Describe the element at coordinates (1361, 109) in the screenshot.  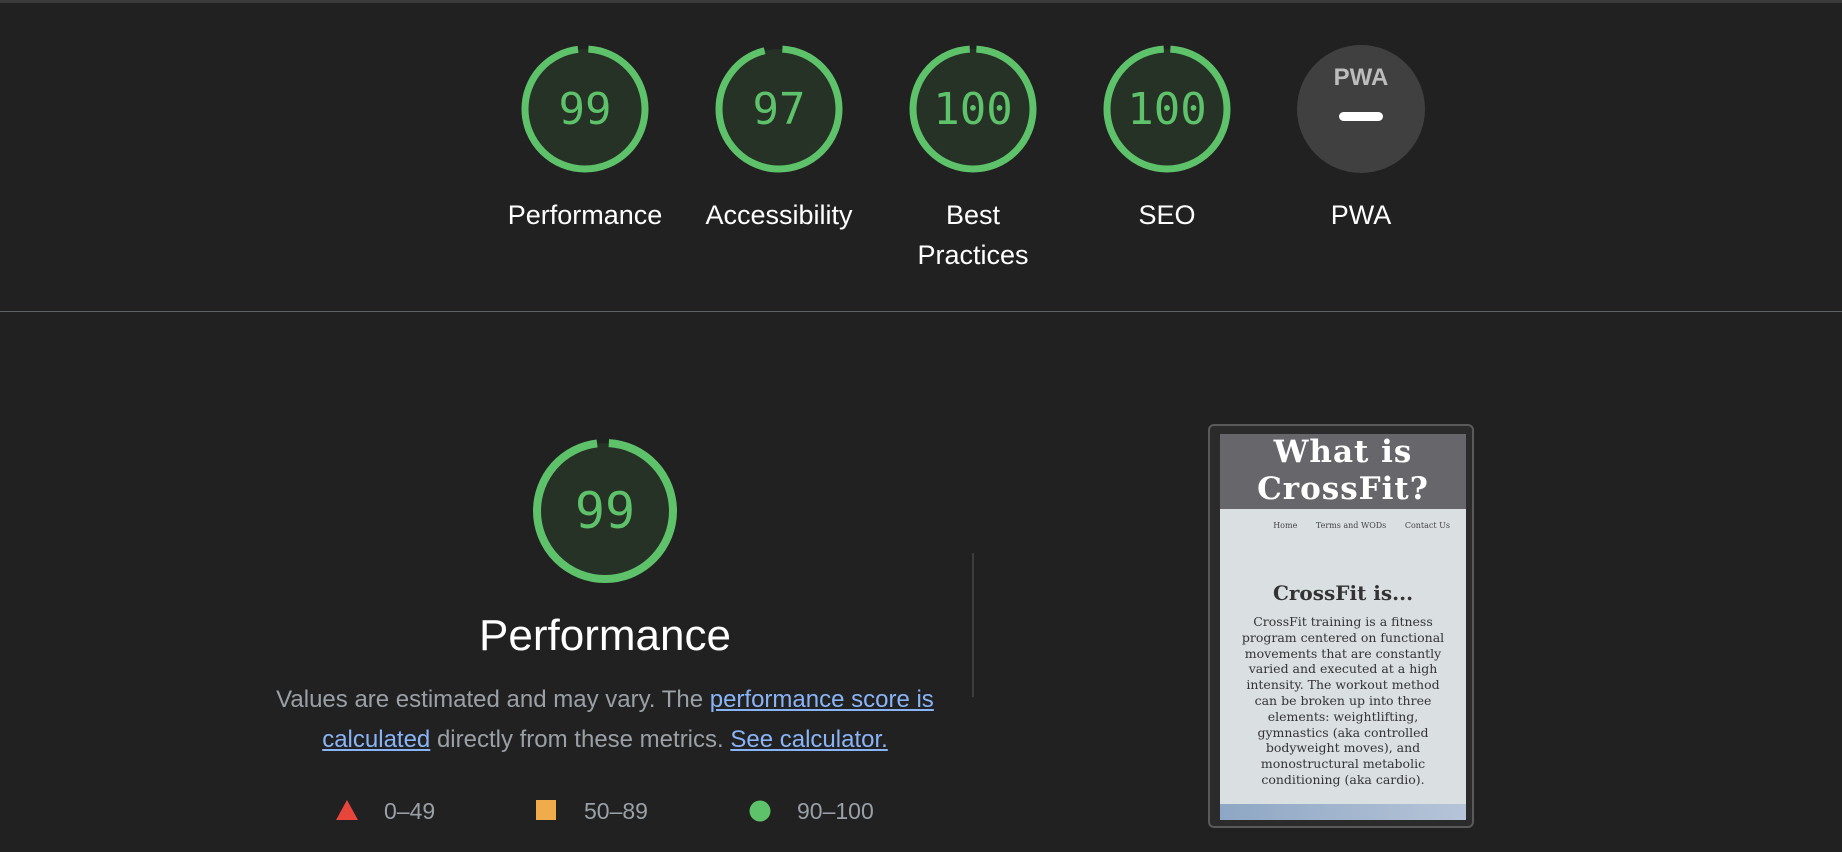
I see `pwa-badge-icon: PWA` at that location.